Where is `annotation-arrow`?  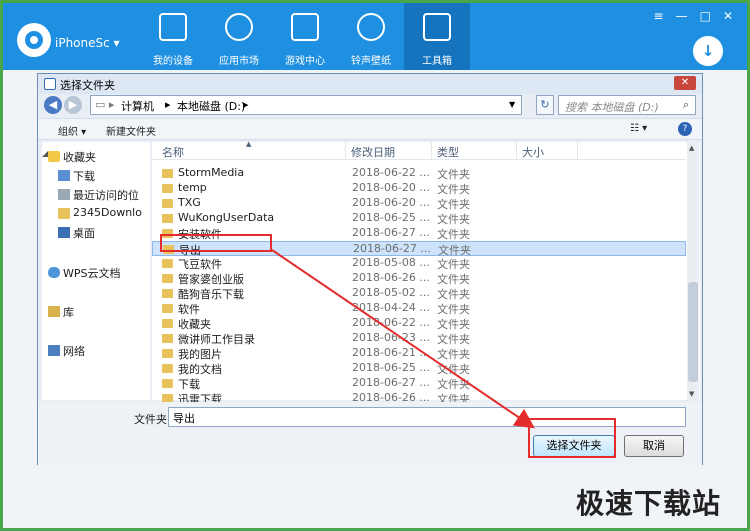
annotation-arrow is located at coordinates (403, 339).